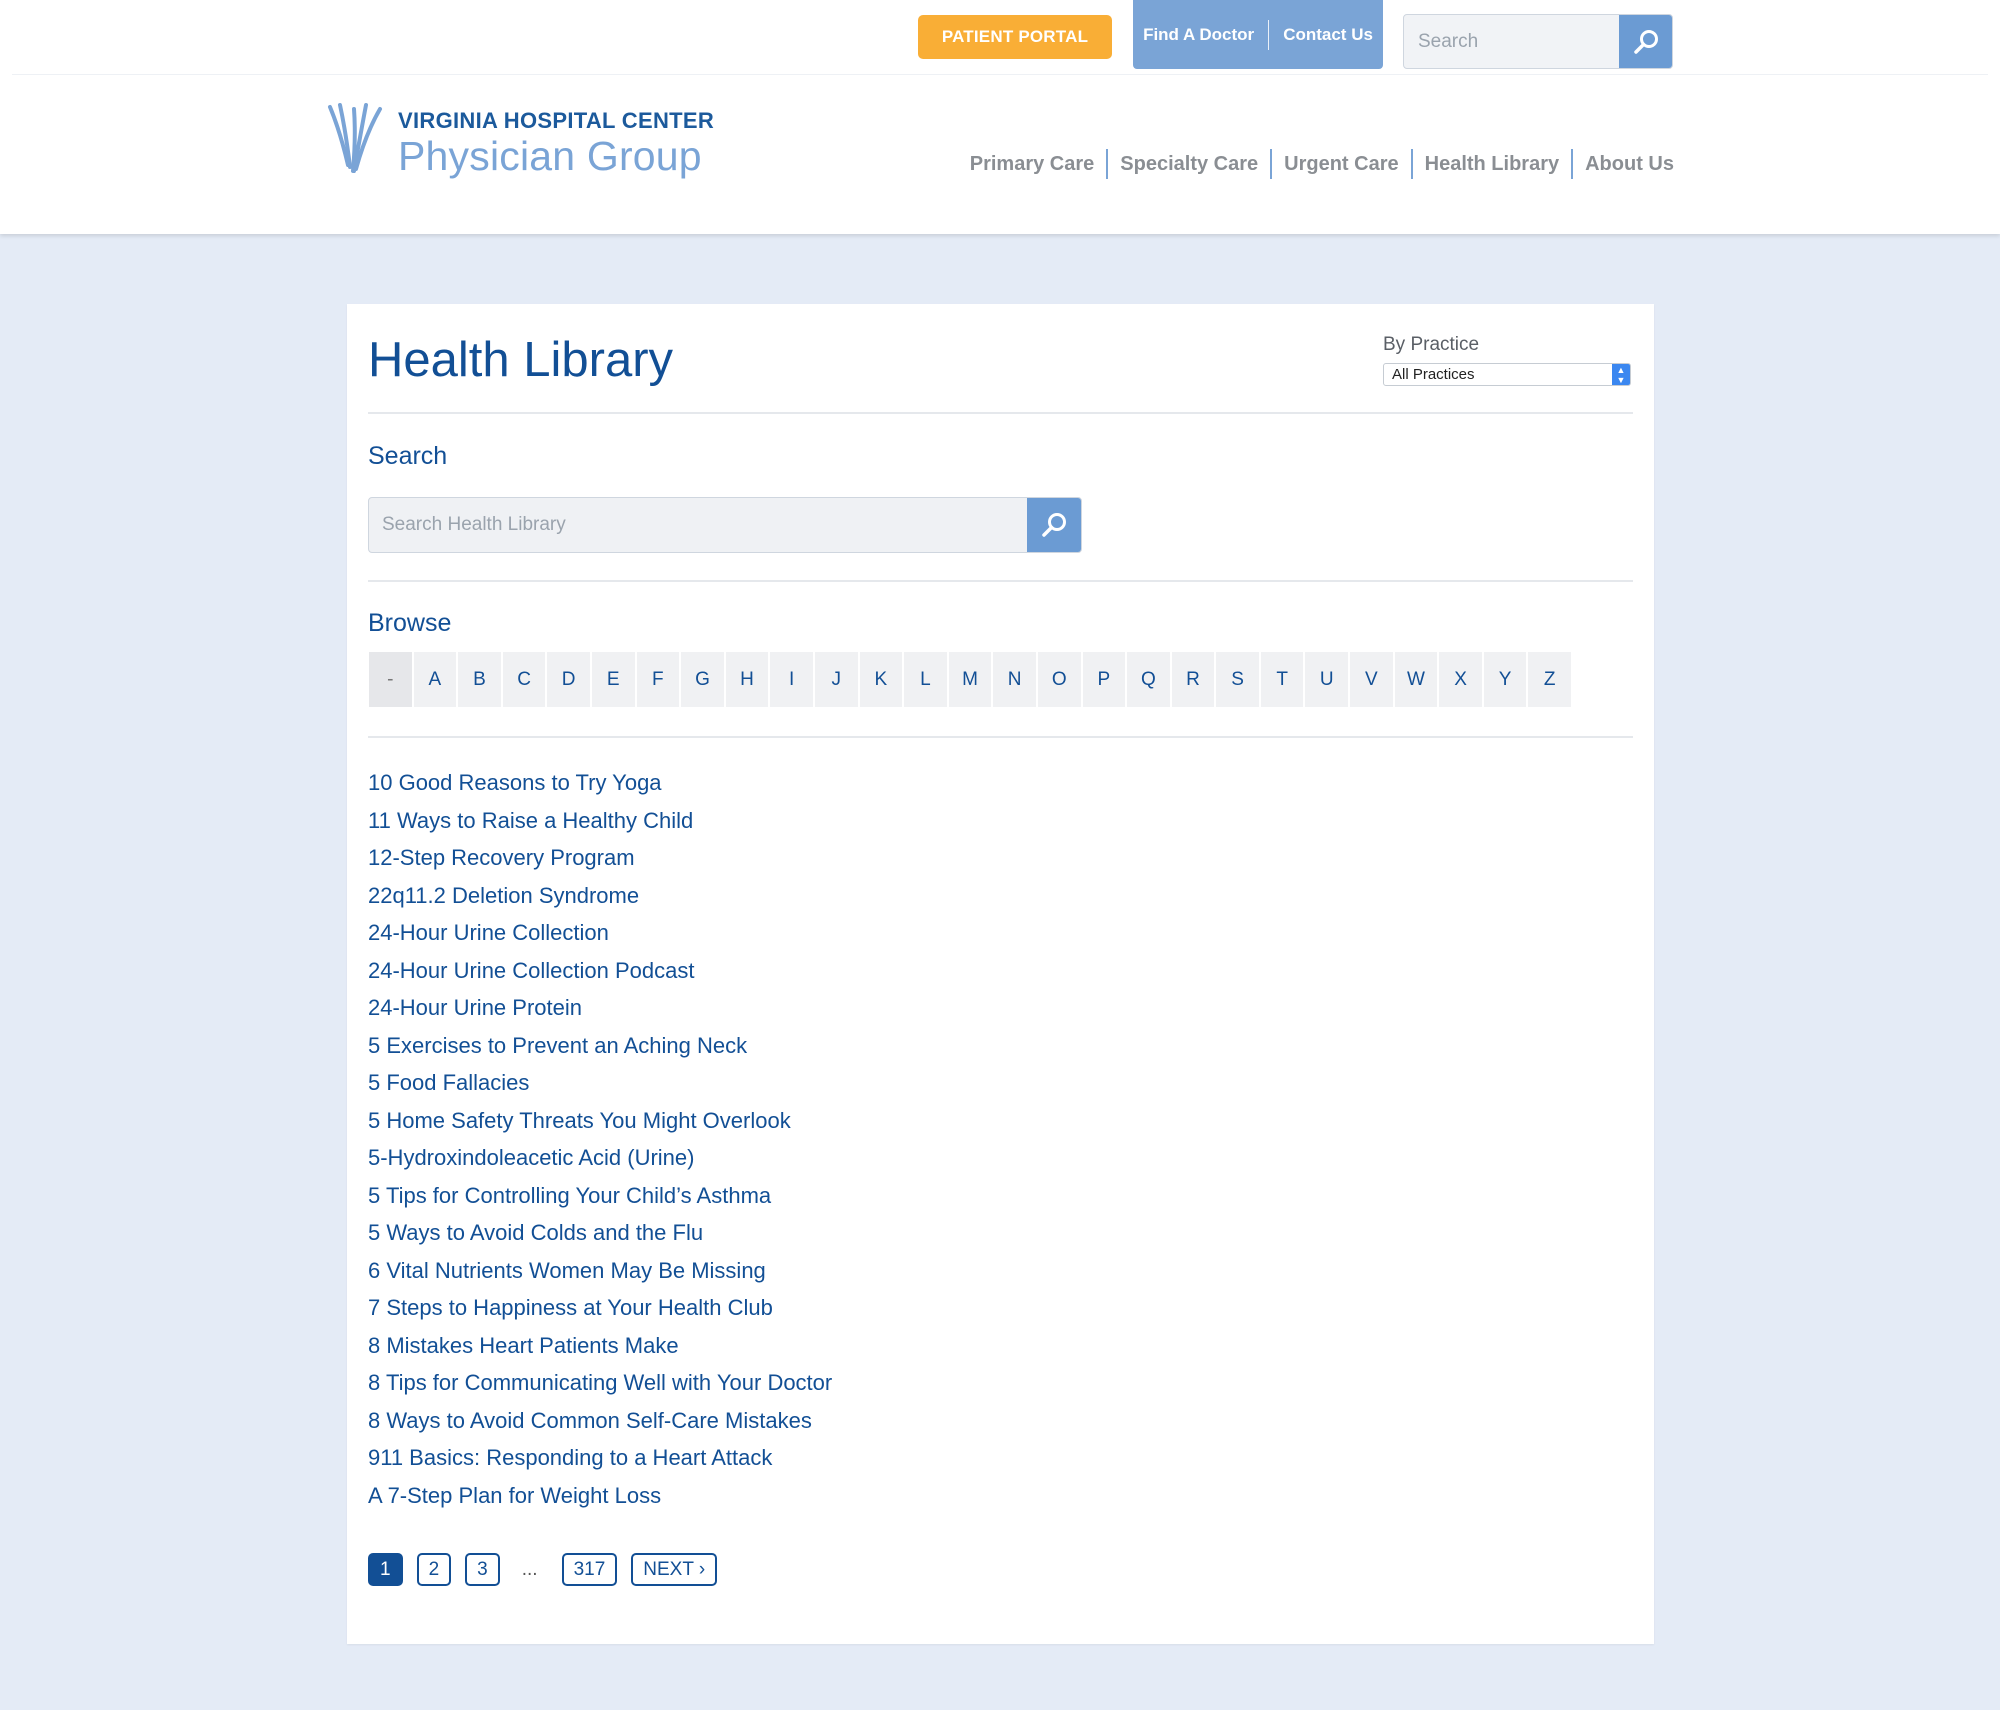 The height and width of the screenshot is (1710, 2000). I want to click on article-link: 911 Basics: Responding to a Heart Attack, so click(570, 1457).